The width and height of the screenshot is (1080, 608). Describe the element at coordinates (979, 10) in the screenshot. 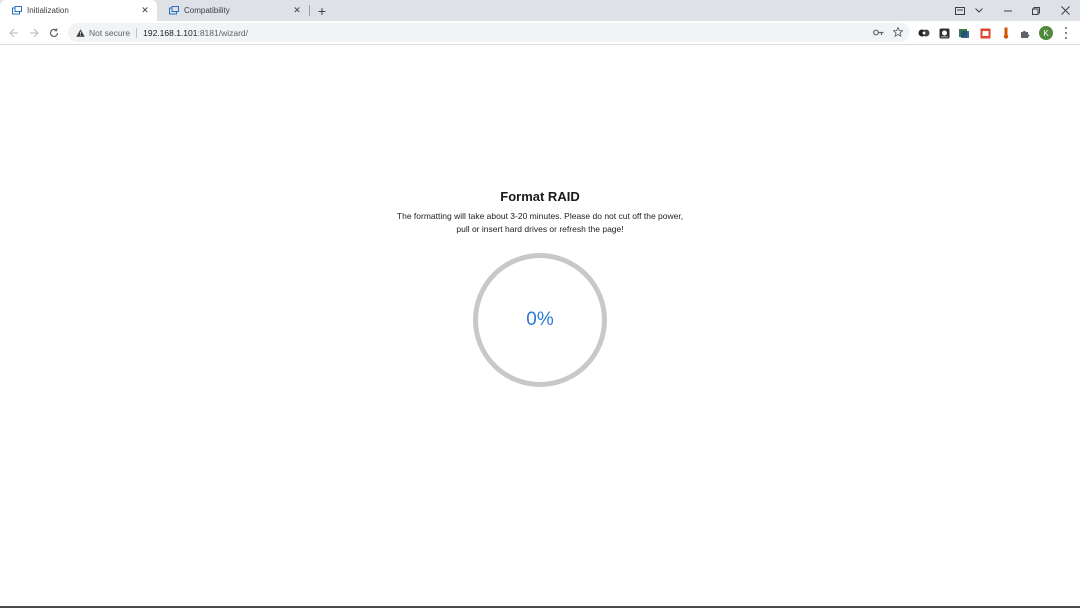

I see `chevron-down-icon` at that location.